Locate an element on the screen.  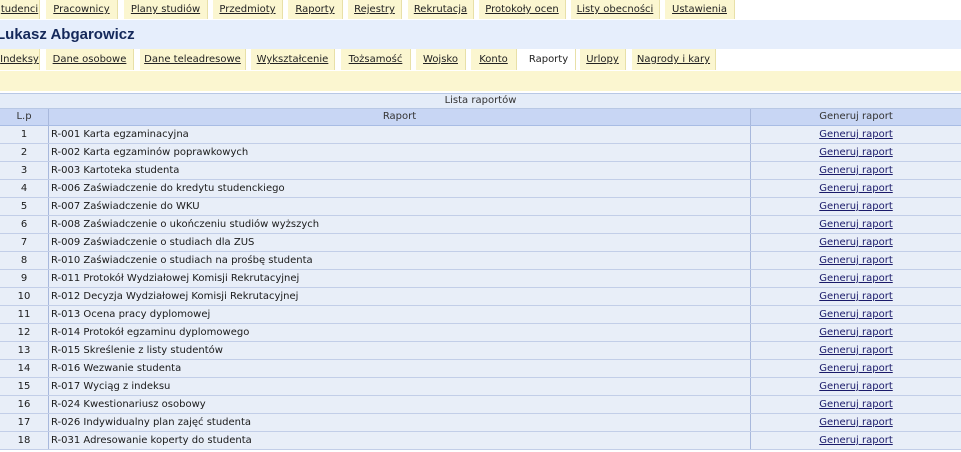
table-row: 3 R-003 Kartoteka studenta Generuj raport is located at coordinates (480, 171).